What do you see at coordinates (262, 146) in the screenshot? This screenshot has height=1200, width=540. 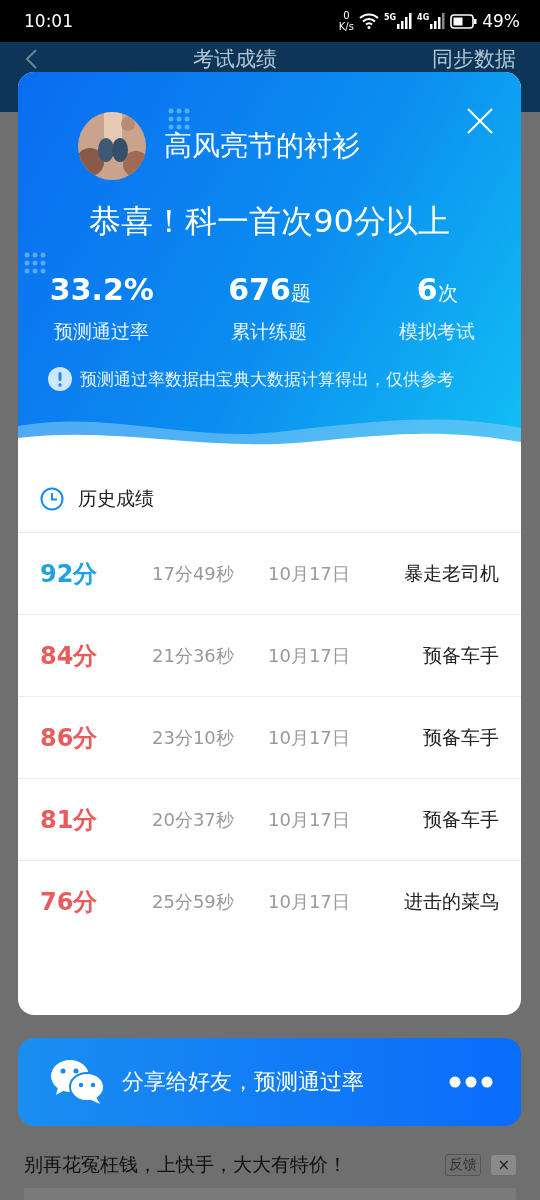 I see `user-name: 高风亮节的衬衫` at bounding box center [262, 146].